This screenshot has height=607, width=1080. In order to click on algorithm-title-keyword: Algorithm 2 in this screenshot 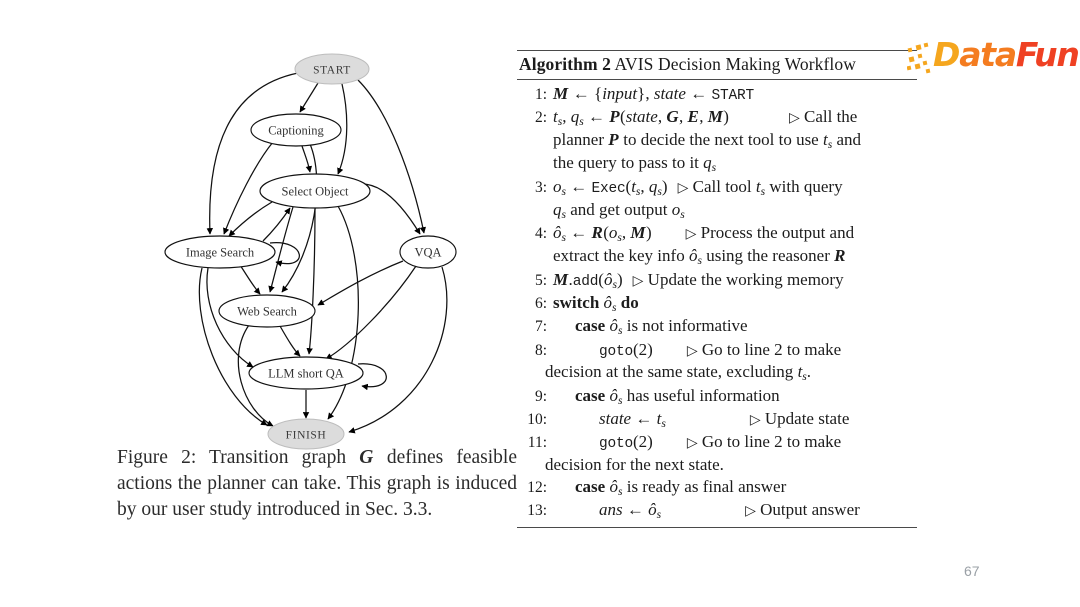, I will do `click(565, 64)`.